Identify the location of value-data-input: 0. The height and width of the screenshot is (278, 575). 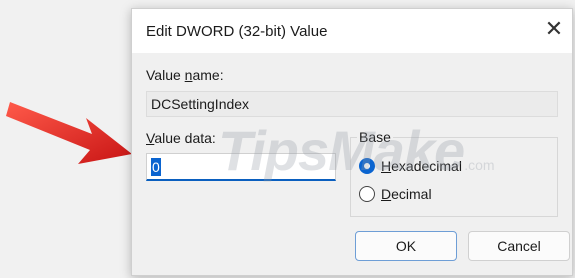
(241, 167).